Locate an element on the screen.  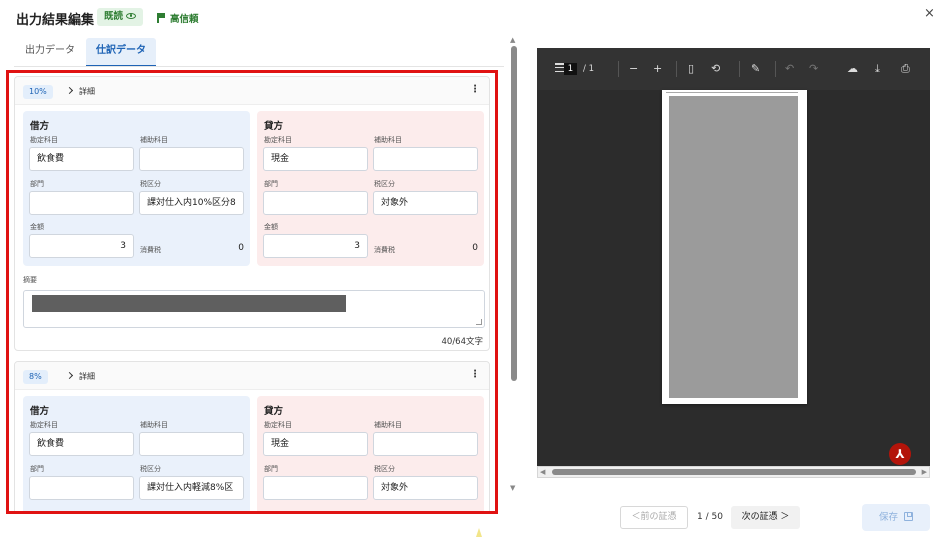
next-voucher-button: 次の証憑 ＞ is located at coordinates (765, 517).